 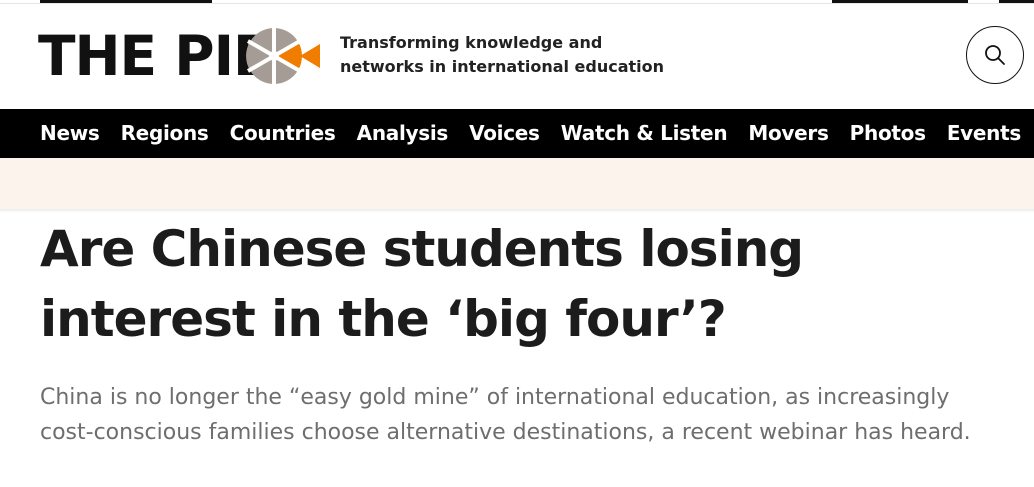 I want to click on nav-item-news: News, so click(x=70, y=133).